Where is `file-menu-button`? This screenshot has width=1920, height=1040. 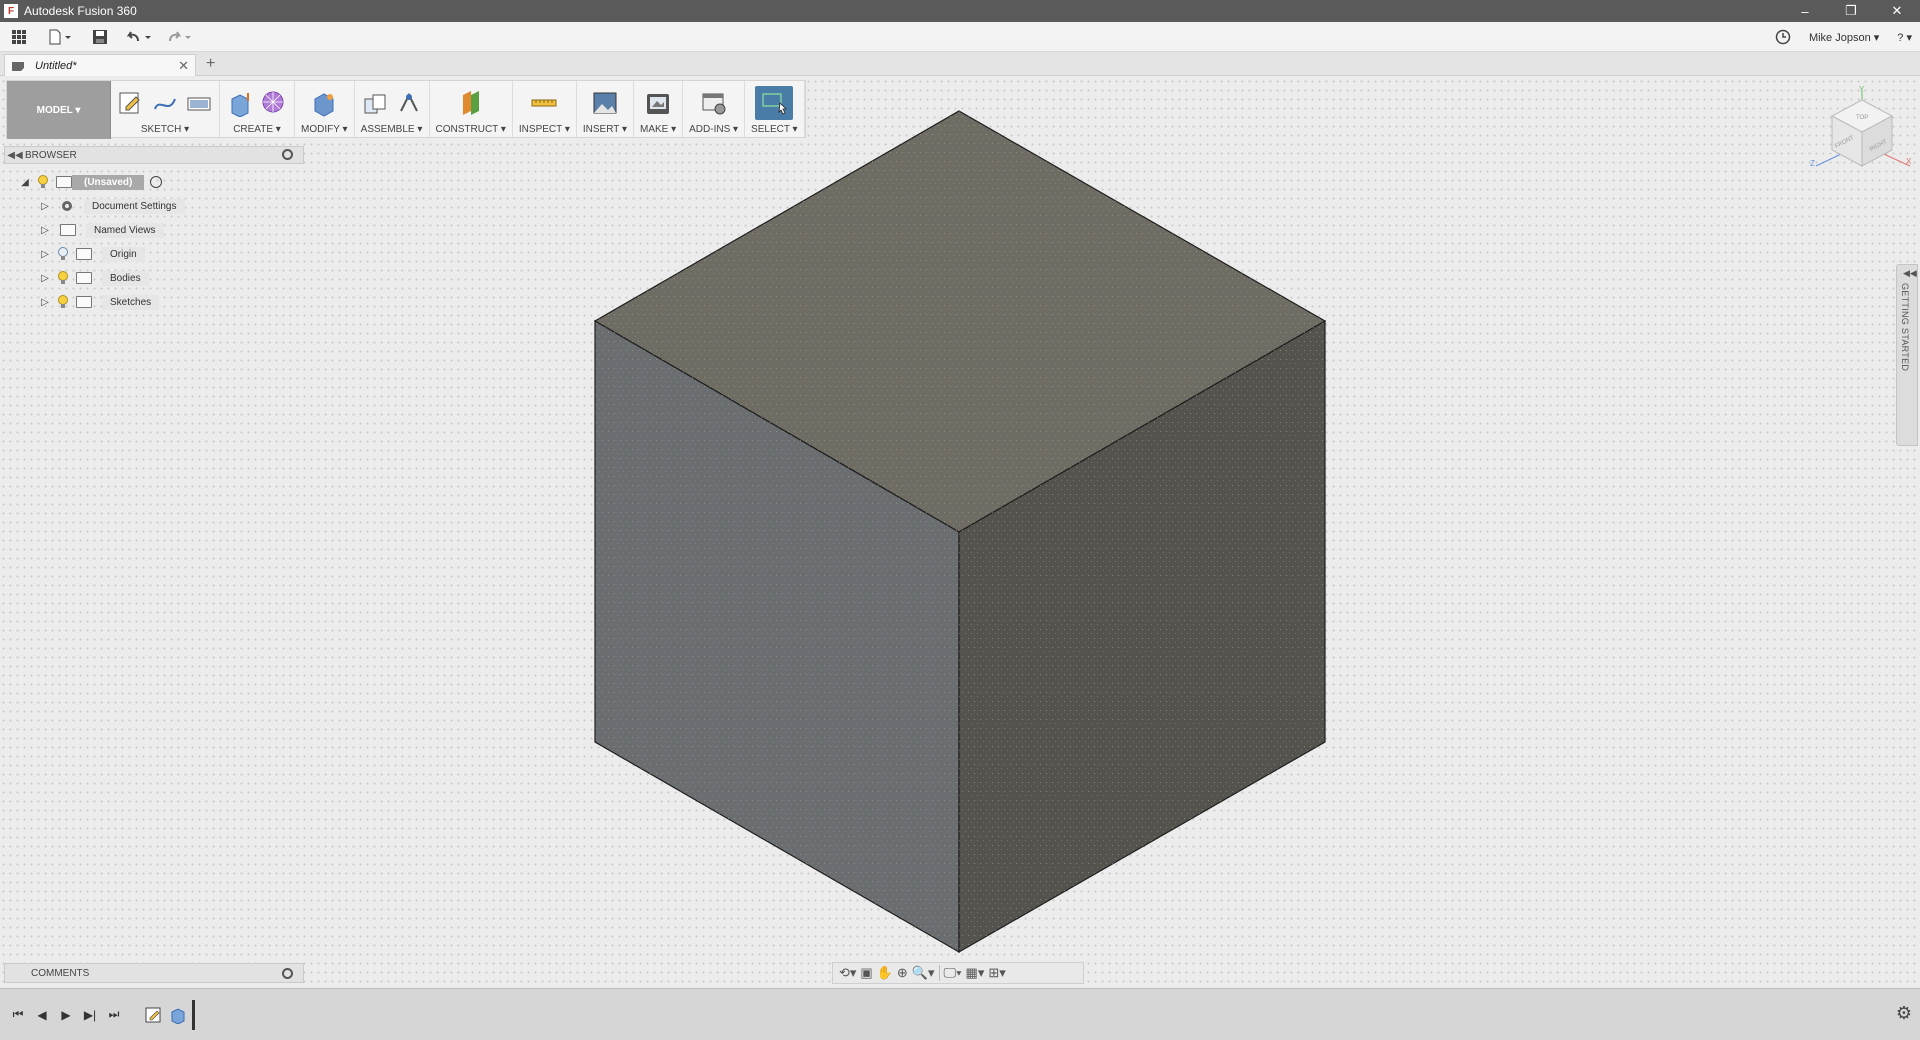 file-menu-button is located at coordinates (60, 37).